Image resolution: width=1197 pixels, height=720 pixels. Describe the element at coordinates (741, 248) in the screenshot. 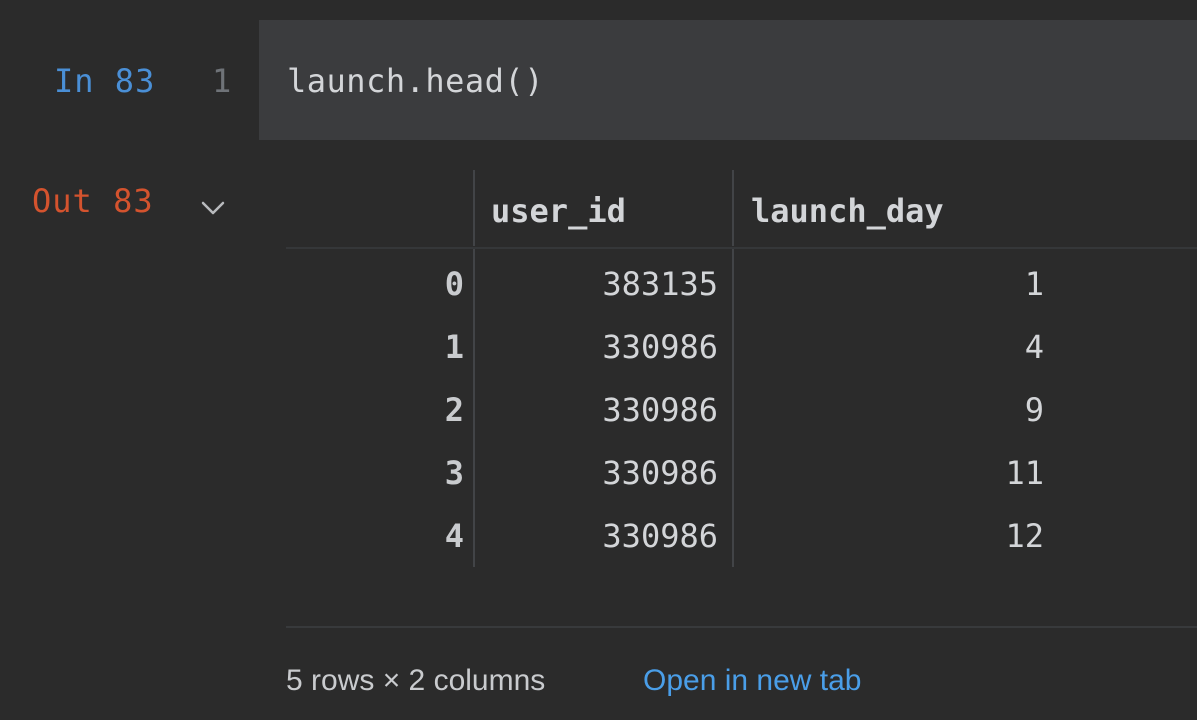

I see `header-bottom-border` at that location.